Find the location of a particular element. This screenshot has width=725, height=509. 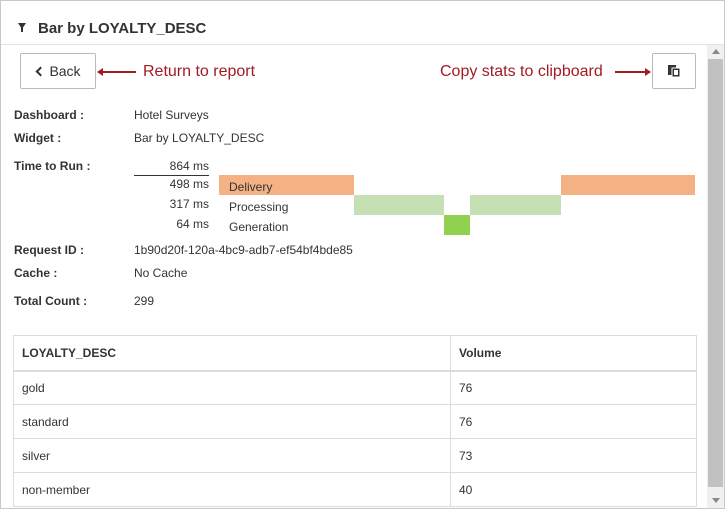

table-row: non-member 40 is located at coordinates (355, 489).